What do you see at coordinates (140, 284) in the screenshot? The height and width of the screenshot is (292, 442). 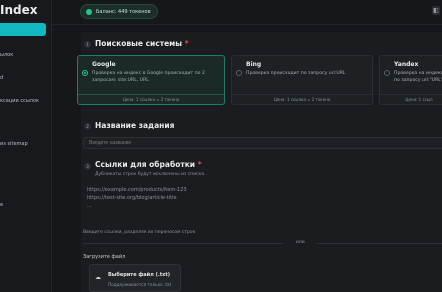 I see `upload-button-sub: Поддерживается только .txt` at bounding box center [140, 284].